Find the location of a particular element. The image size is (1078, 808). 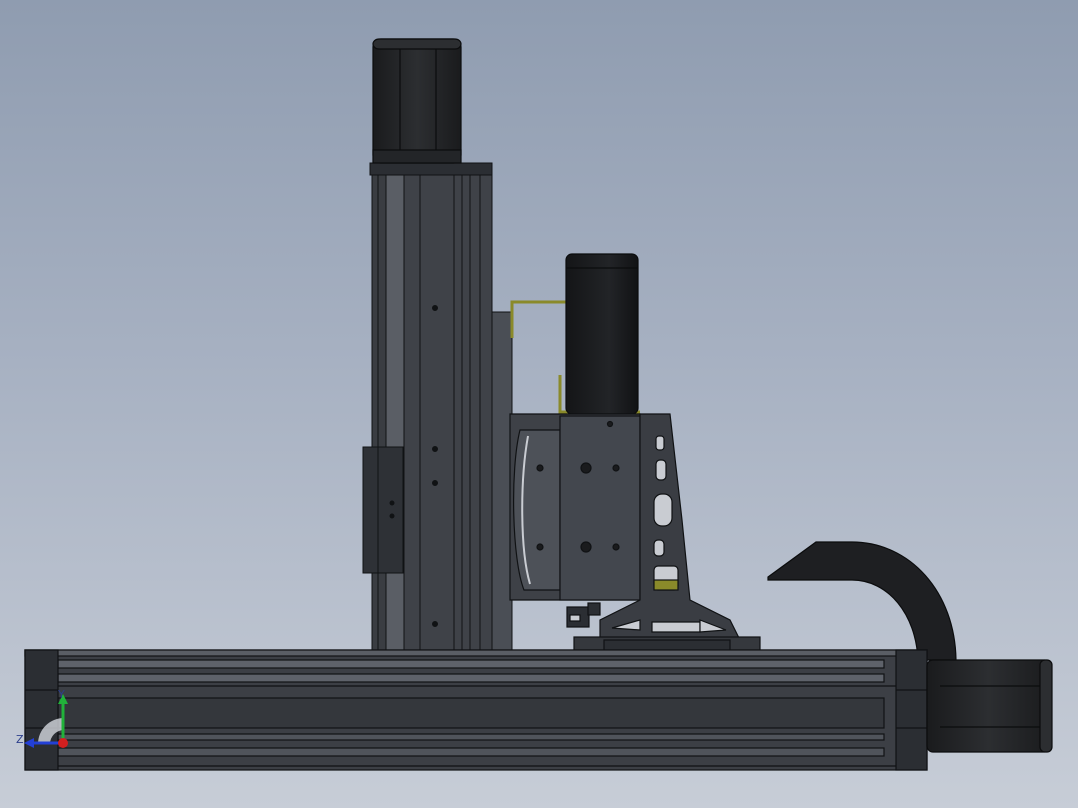

toolhead-carriage-plate is located at coordinates (575, 507).